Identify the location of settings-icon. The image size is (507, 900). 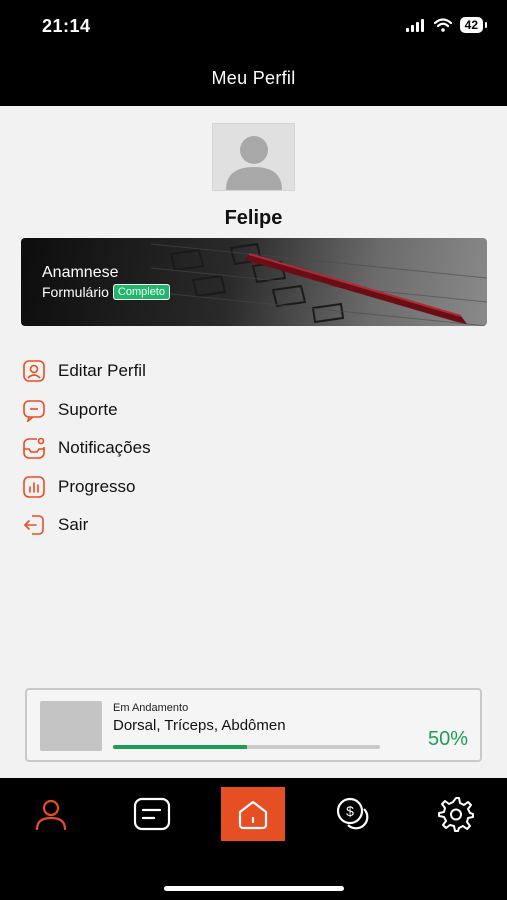
(456, 814).